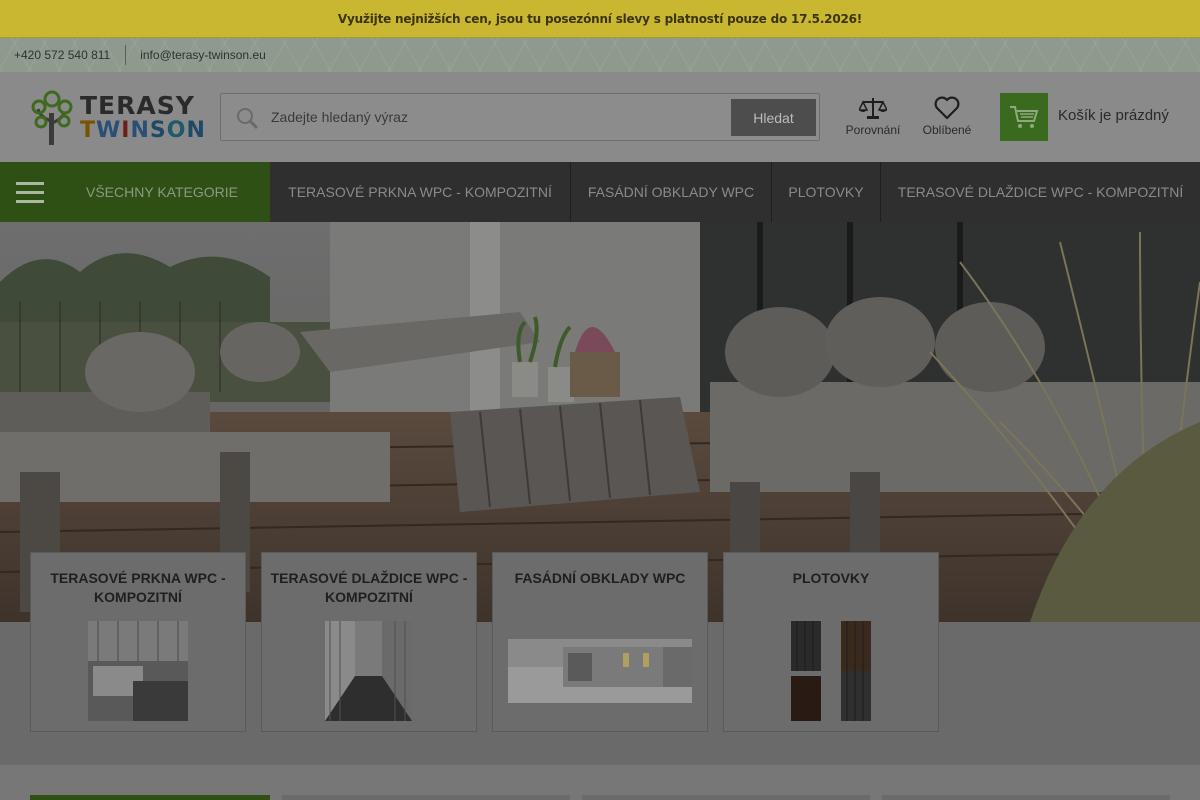 Image resolution: width=1200 pixels, height=800 pixels. Describe the element at coordinates (826, 192) in the screenshot. I see `nav-item-plotovky: PLOTOVKY` at that location.